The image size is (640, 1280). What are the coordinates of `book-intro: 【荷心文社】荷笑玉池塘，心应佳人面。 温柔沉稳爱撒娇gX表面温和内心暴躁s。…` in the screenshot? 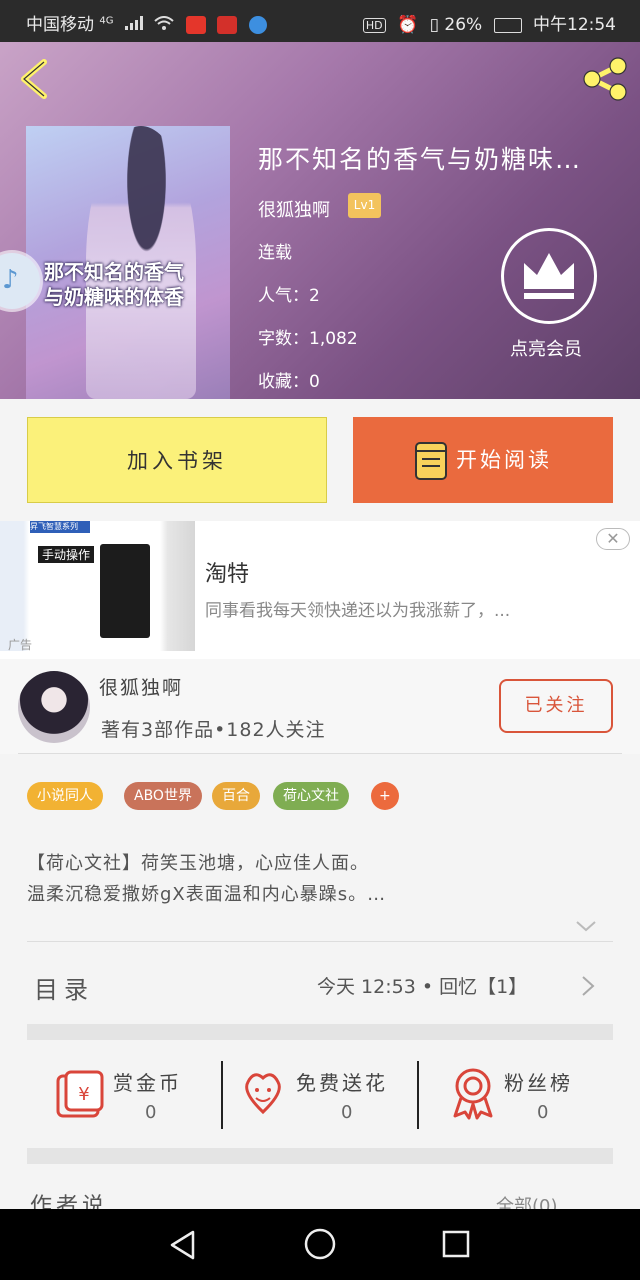 It's located at (322, 879).